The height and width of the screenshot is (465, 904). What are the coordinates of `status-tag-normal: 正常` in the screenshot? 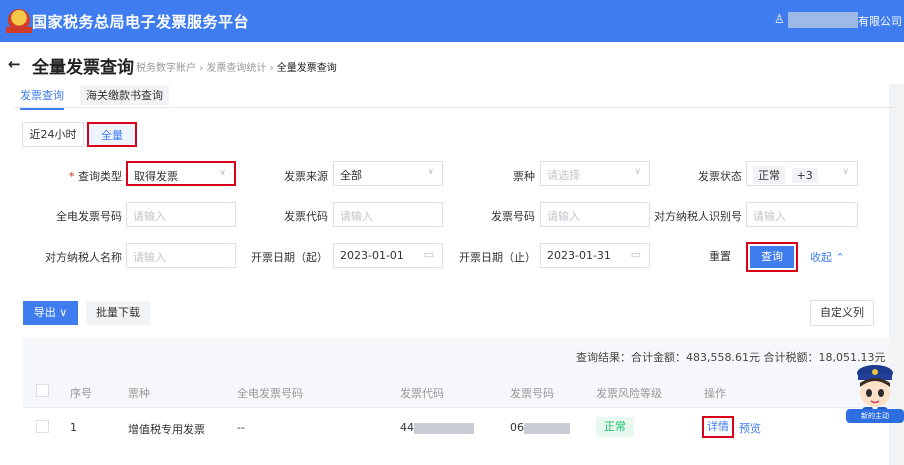 It's located at (769, 175).